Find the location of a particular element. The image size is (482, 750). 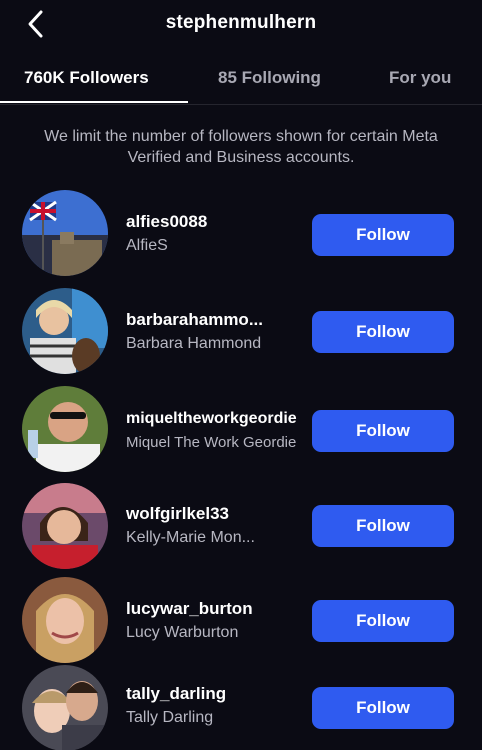

list-item: lucywar_burton Lucy Warburton Follow is located at coordinates (241, 621).